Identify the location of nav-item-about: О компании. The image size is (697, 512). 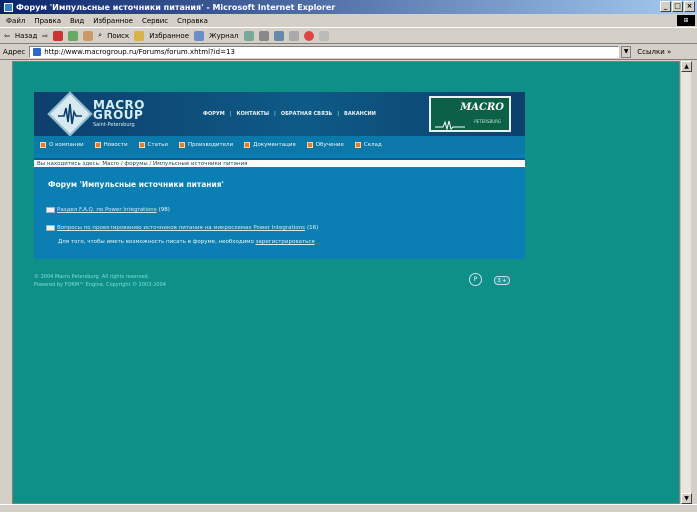
(62, 145).